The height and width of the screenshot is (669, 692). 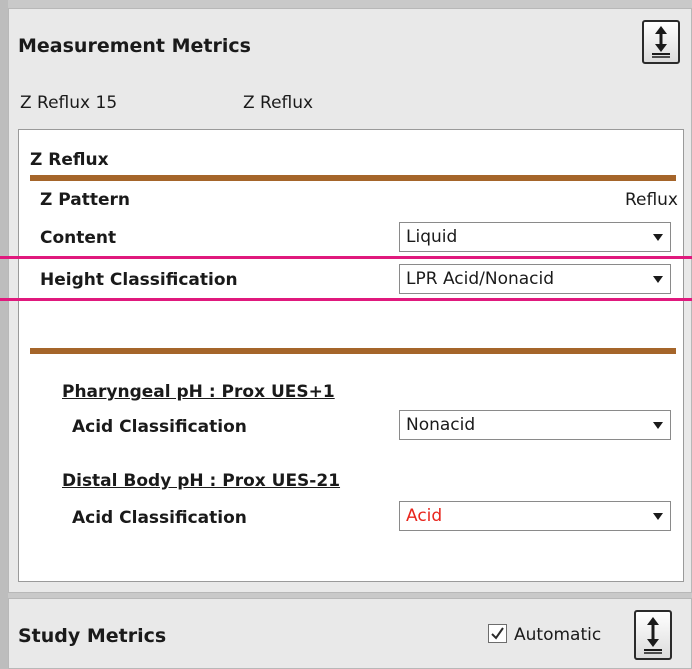 I want to click on automatic-checkbox, so click(x=497, y=633).